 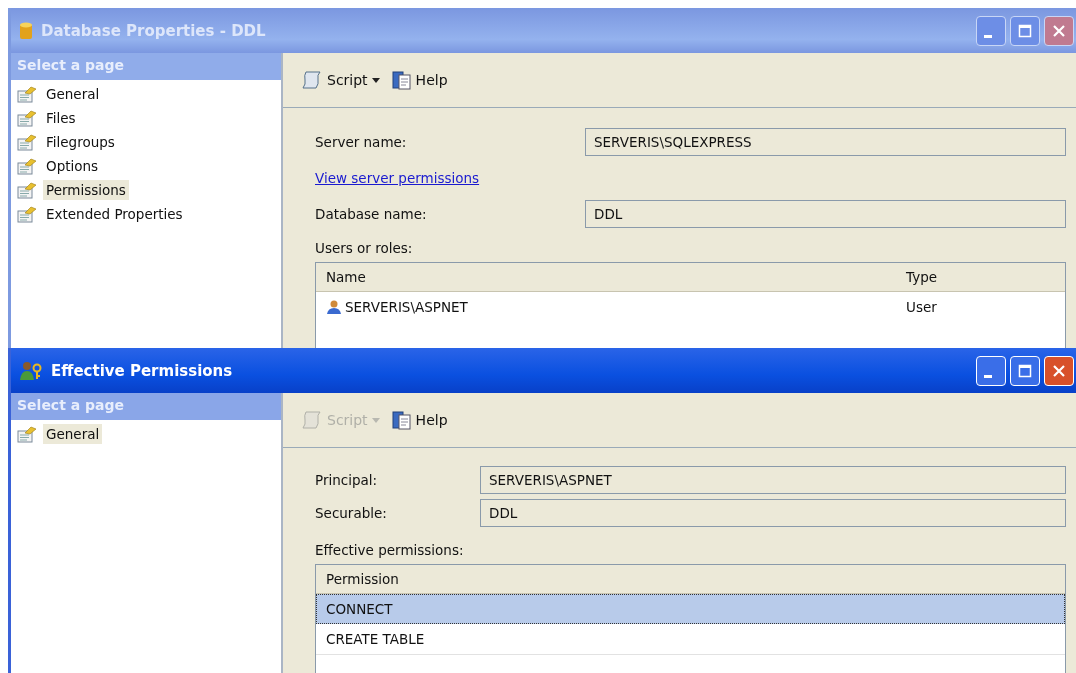 What do you see at coordinates (921, 307) in the screenshot?
I see `table-cell: User` at bounding box center [921, 307].